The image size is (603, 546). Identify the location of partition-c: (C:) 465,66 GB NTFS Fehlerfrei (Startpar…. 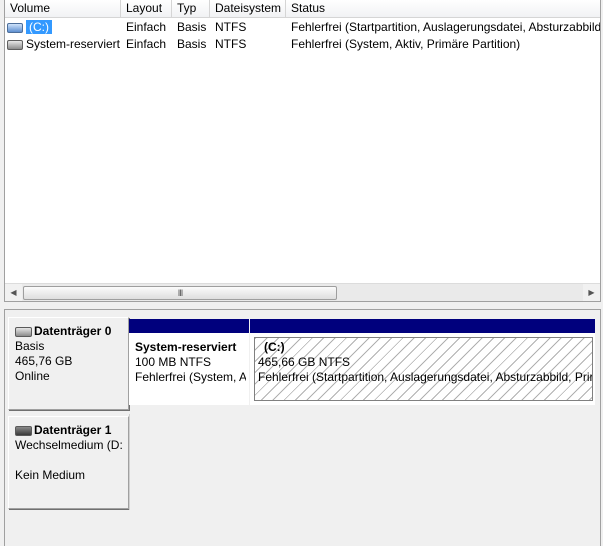
(422, 362).